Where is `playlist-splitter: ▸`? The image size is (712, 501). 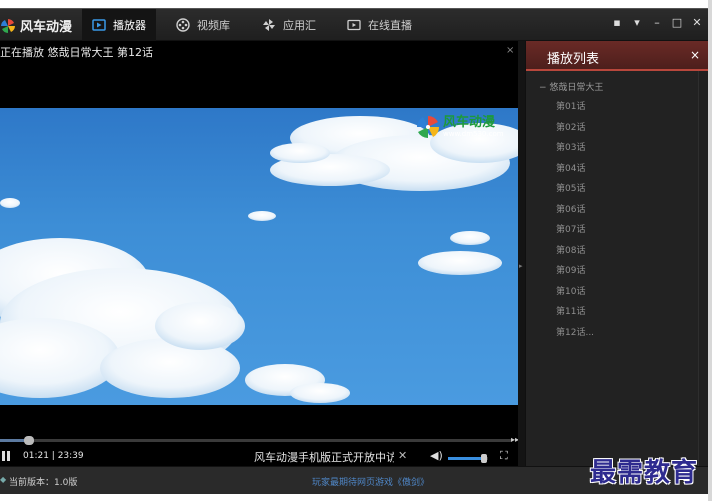
playlist-splitter: ▸ is located at coordinates (521, 253).